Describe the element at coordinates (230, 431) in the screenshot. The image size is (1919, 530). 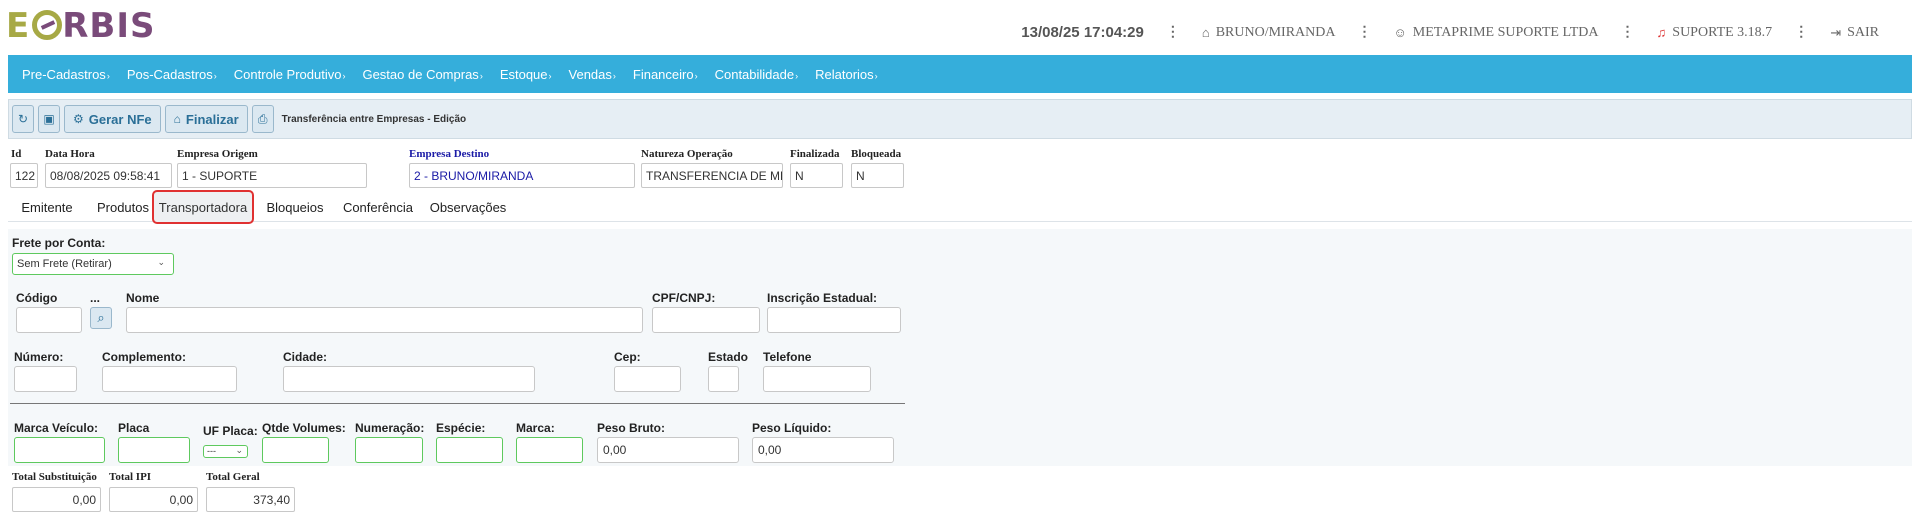
I see `uf-placa-label: UF Placa:` at that location.